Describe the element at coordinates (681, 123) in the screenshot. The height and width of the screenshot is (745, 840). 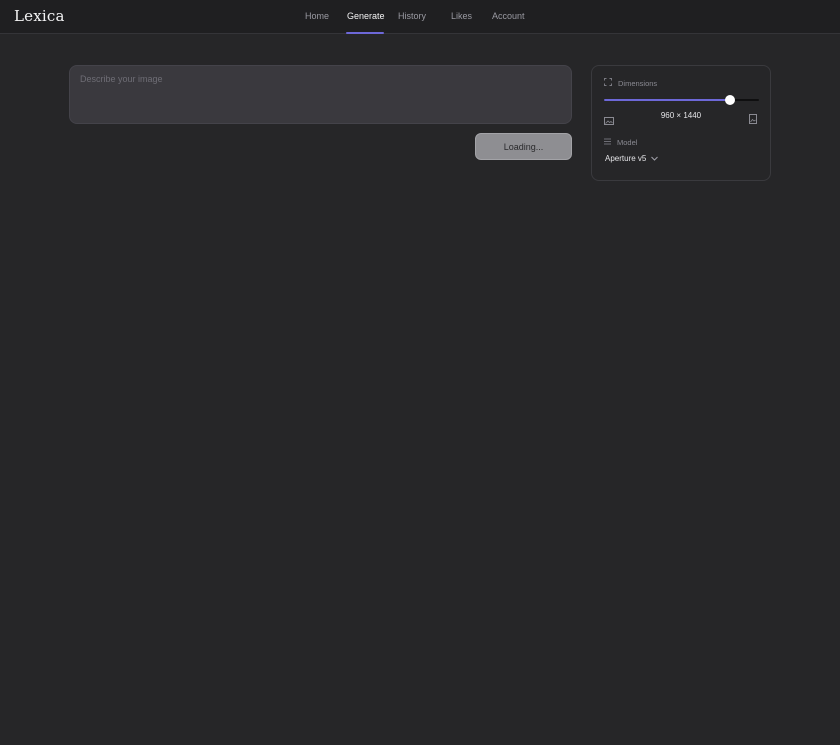
I see `settings-panel: Dimensions 960 × 1440 Model Aperture v5` at that location.